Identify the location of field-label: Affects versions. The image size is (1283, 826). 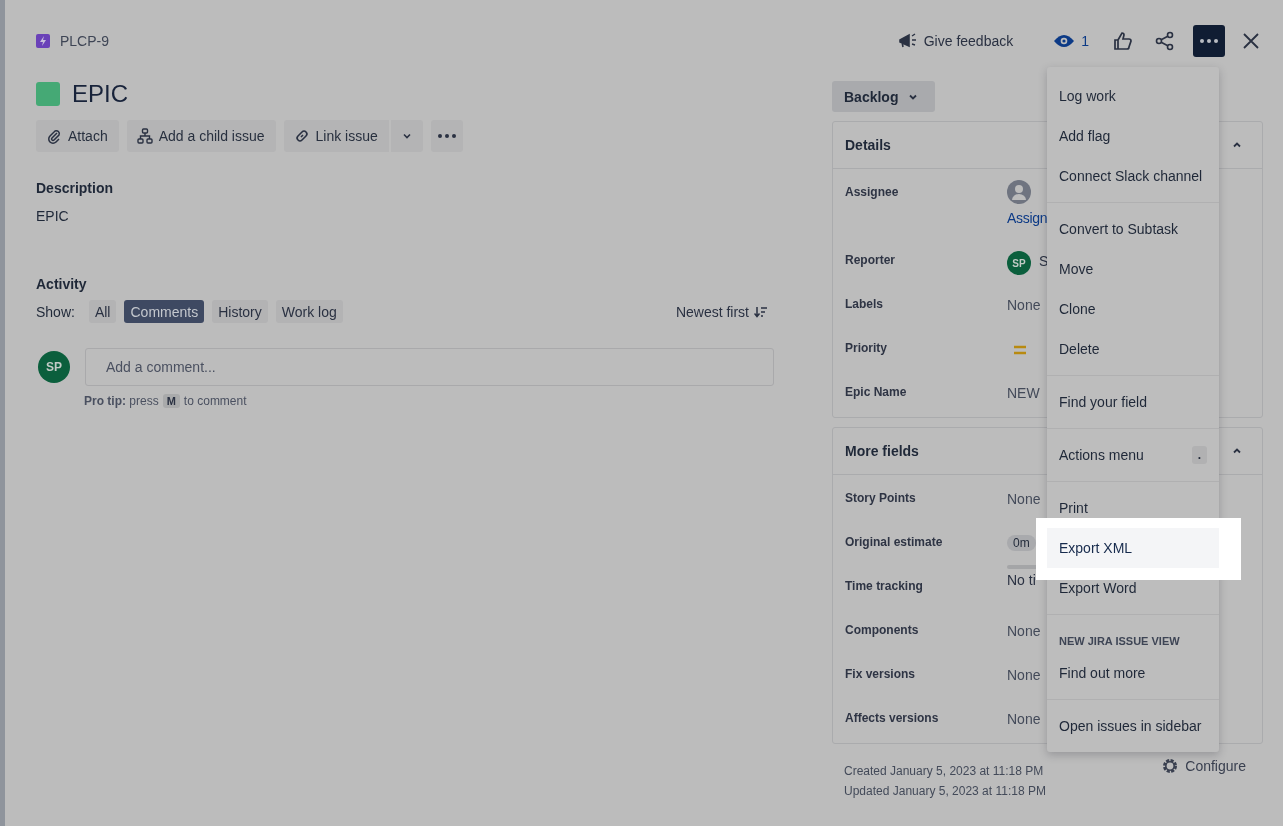
(892, 718).